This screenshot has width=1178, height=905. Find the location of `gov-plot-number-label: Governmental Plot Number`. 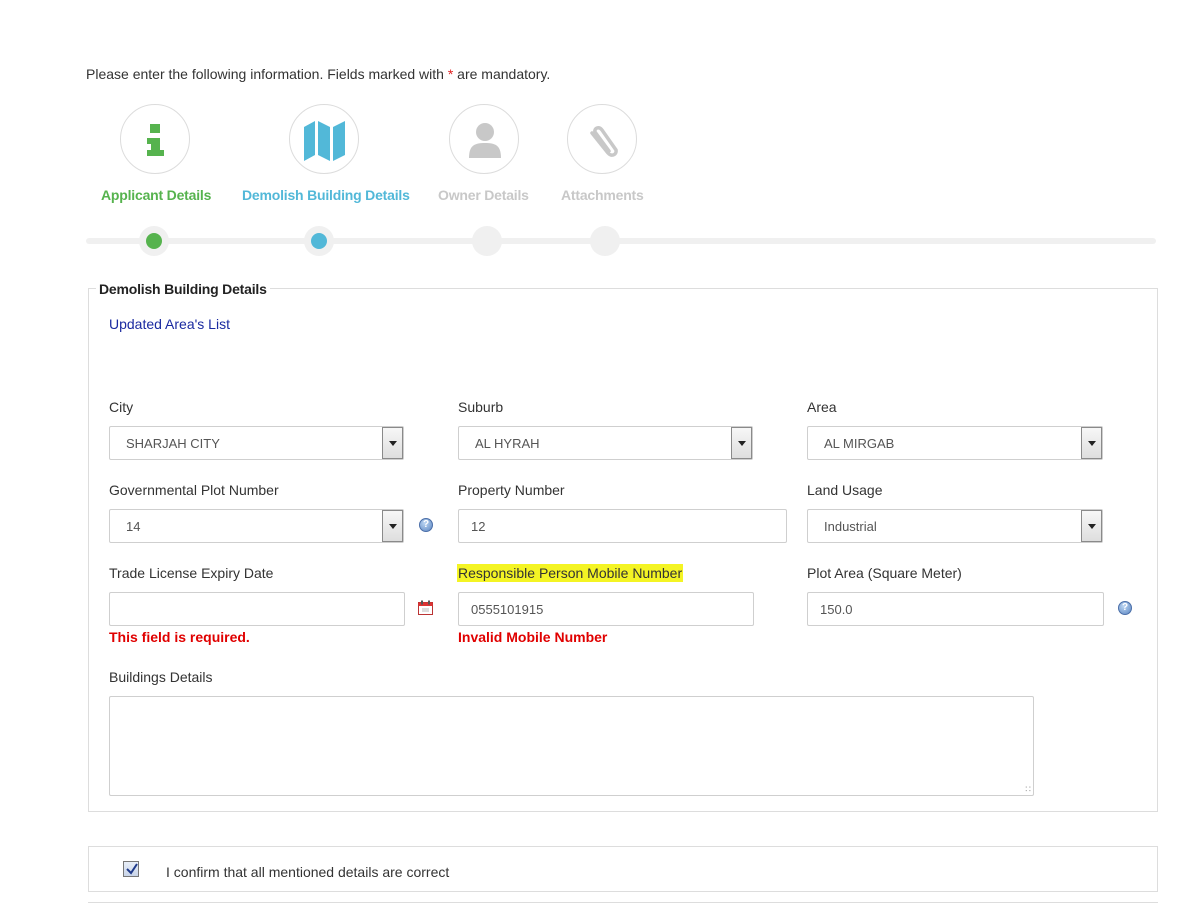

gov-plot-number-label: Governmental Plot Number is located at coordinates (194, 490).